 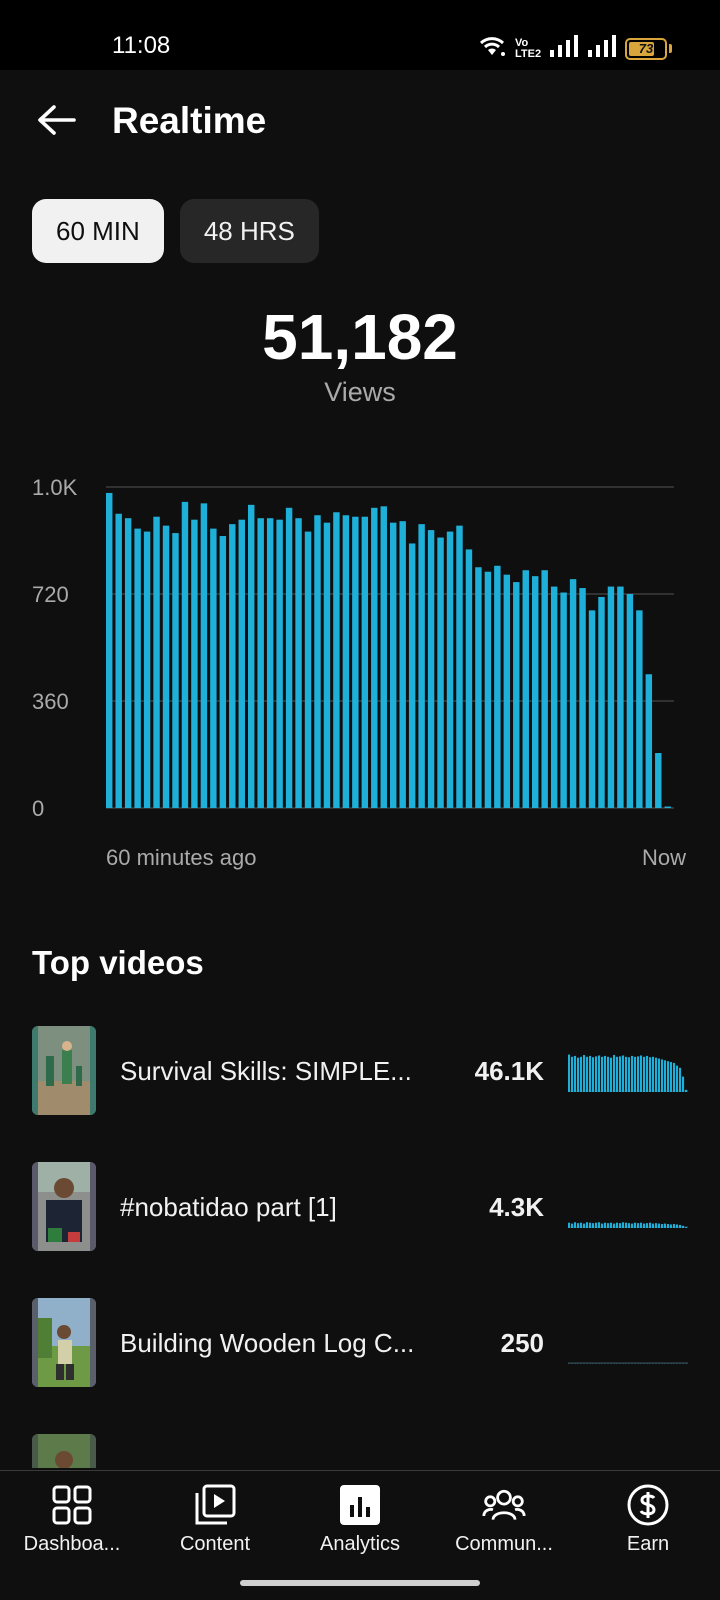 I want to click on status-time: 11:08, so click(x=141, y=45).